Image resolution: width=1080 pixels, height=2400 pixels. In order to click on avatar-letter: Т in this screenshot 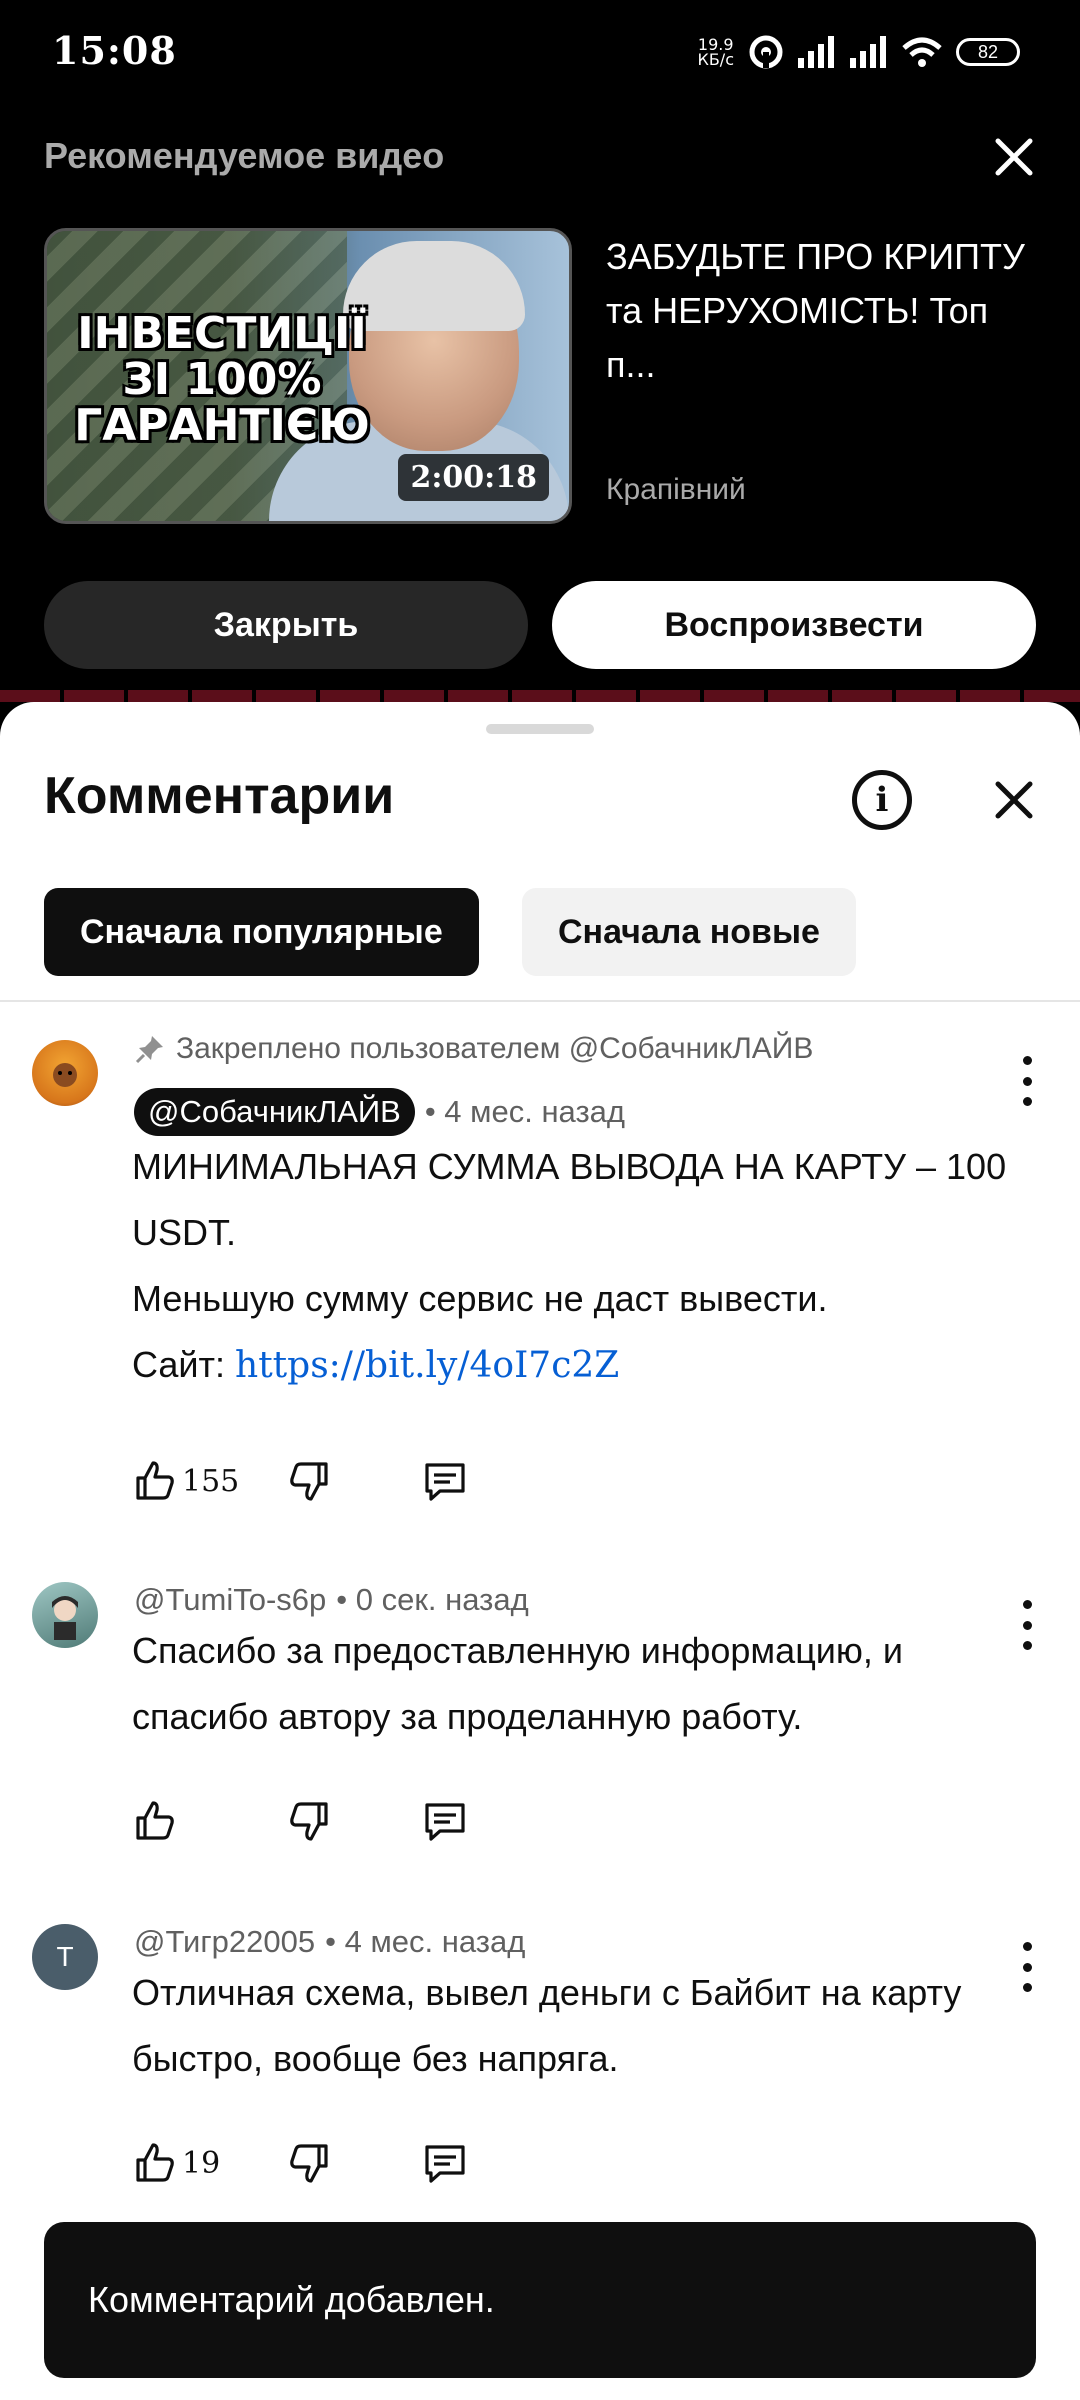, I will do `click(65, 1956)`.